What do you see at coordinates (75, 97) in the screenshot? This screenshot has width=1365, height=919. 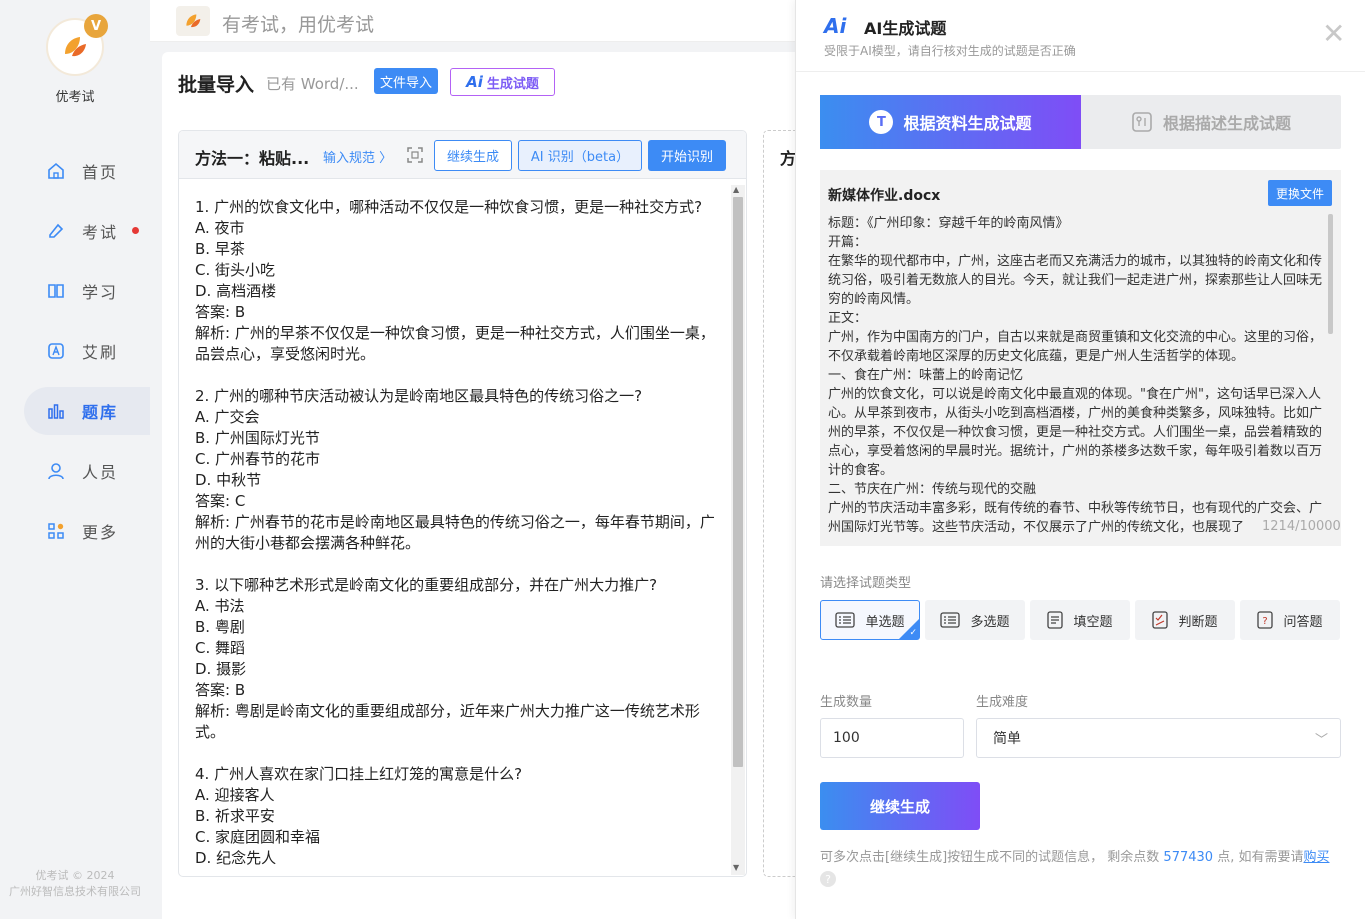 I see `app-name: 优考试` at bounding box center [75, 97].